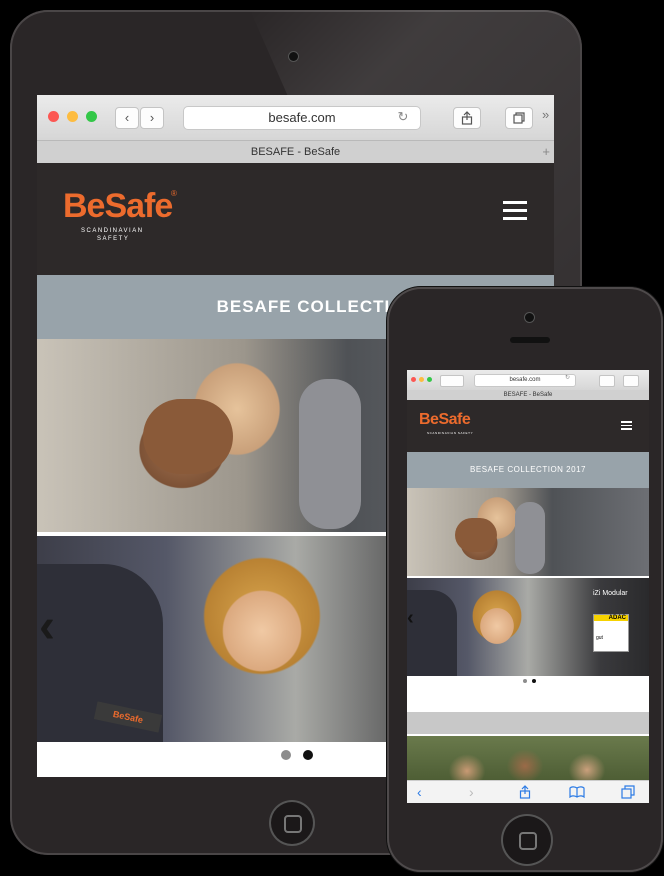 The height and width of the screenshot is (876, 664). Describe the element at coordinates (528, 723) in the screenshot. I see `section-divider` at that location.